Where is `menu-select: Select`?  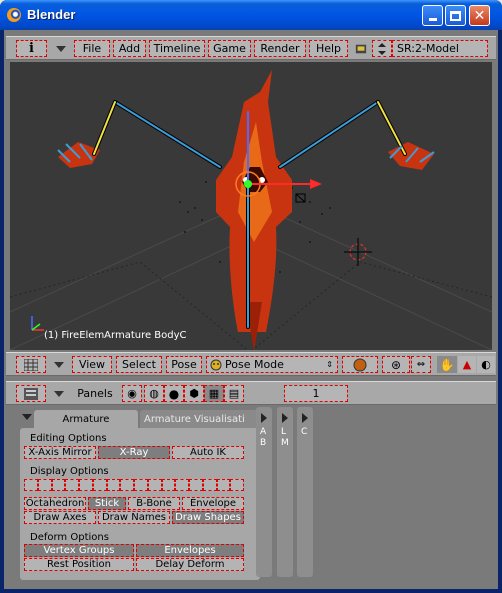 menu-select: Select is located at coordinates (139, 364).